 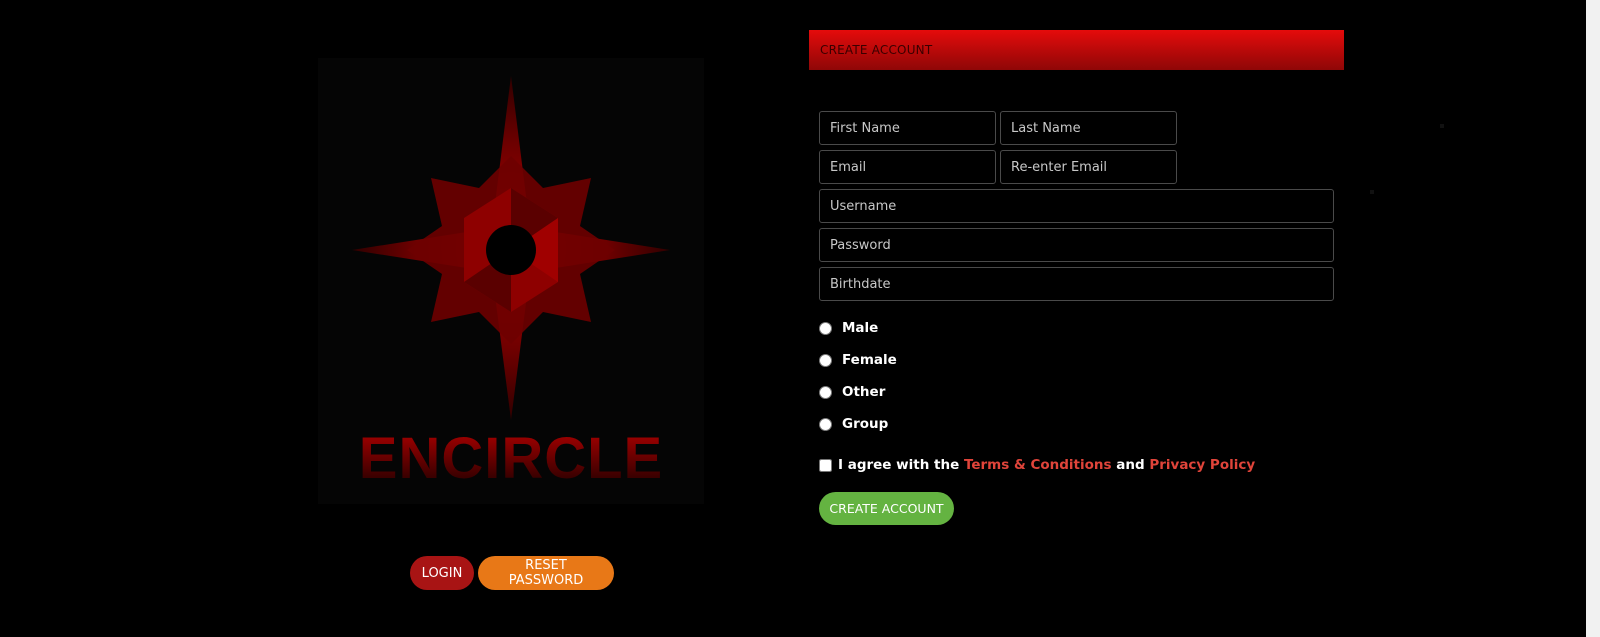 What do you see at coordinates (825, 328) in the screenshot?
I see `gender-radio-male` at bounding box center [825, 328].